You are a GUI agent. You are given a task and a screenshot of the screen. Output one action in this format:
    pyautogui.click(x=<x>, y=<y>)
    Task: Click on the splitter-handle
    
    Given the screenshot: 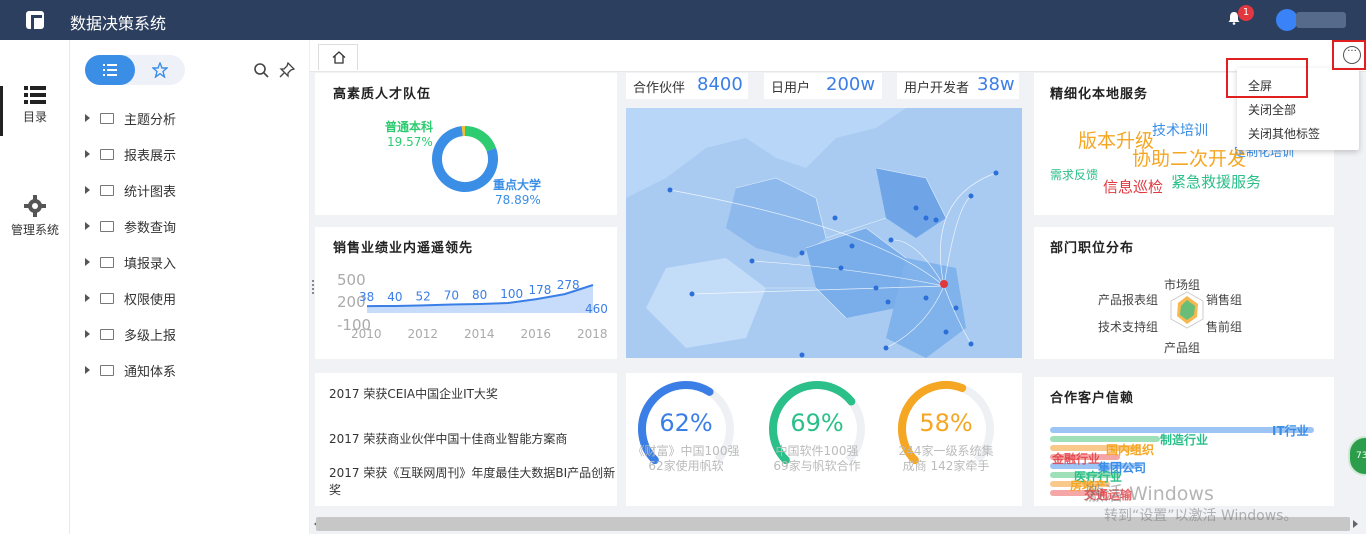 What is the action you would take?
    pyautogui.click(x=314, y=287)
    